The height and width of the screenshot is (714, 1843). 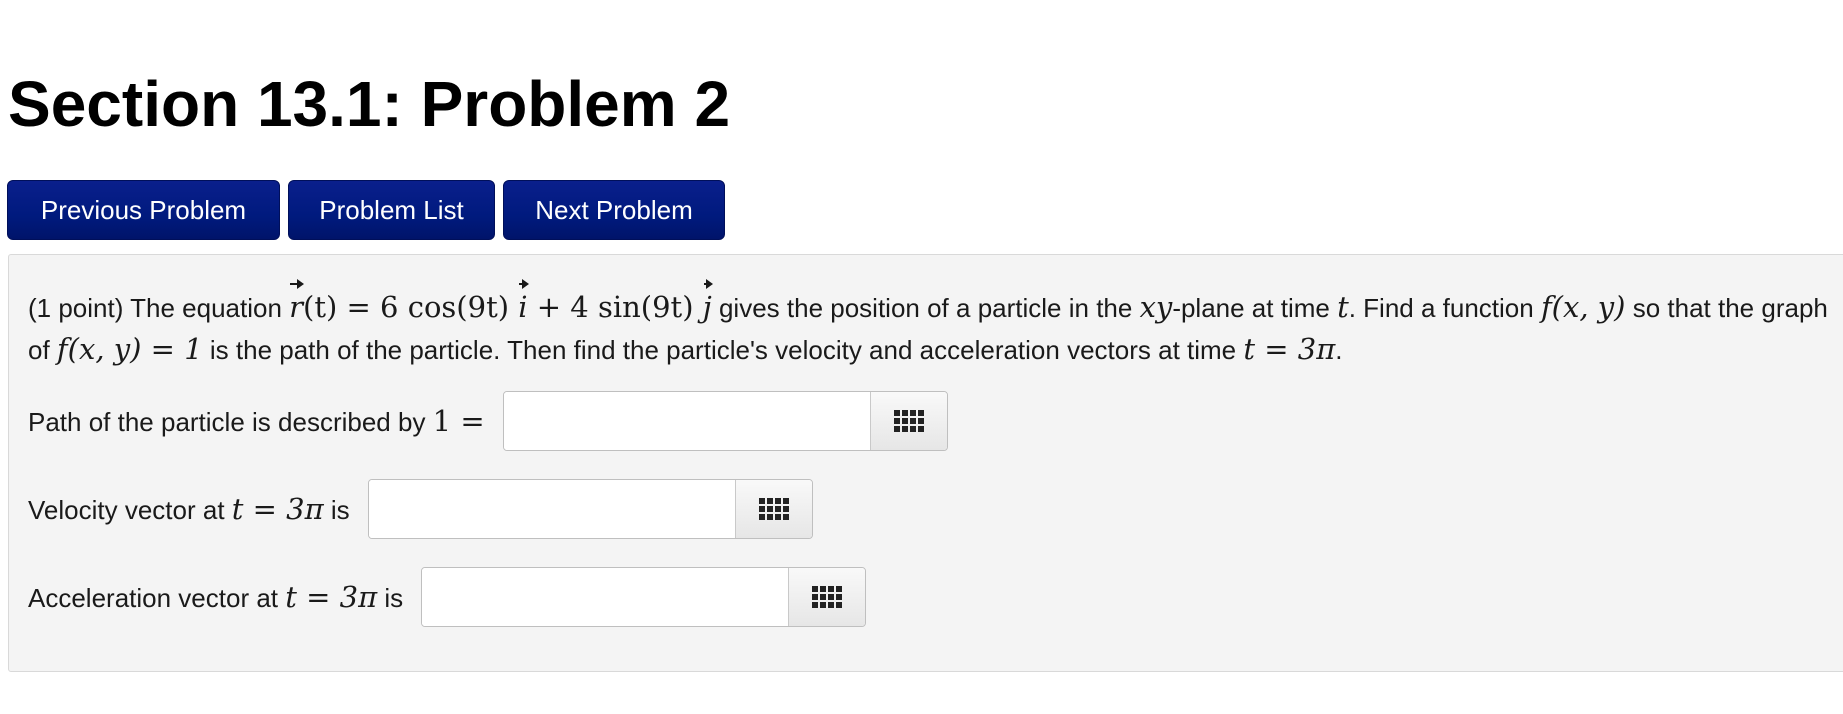 What do you see at coordinates (686, 421) in the screenshot?
I see `path-answer-input` at bounding box center [686, 421].